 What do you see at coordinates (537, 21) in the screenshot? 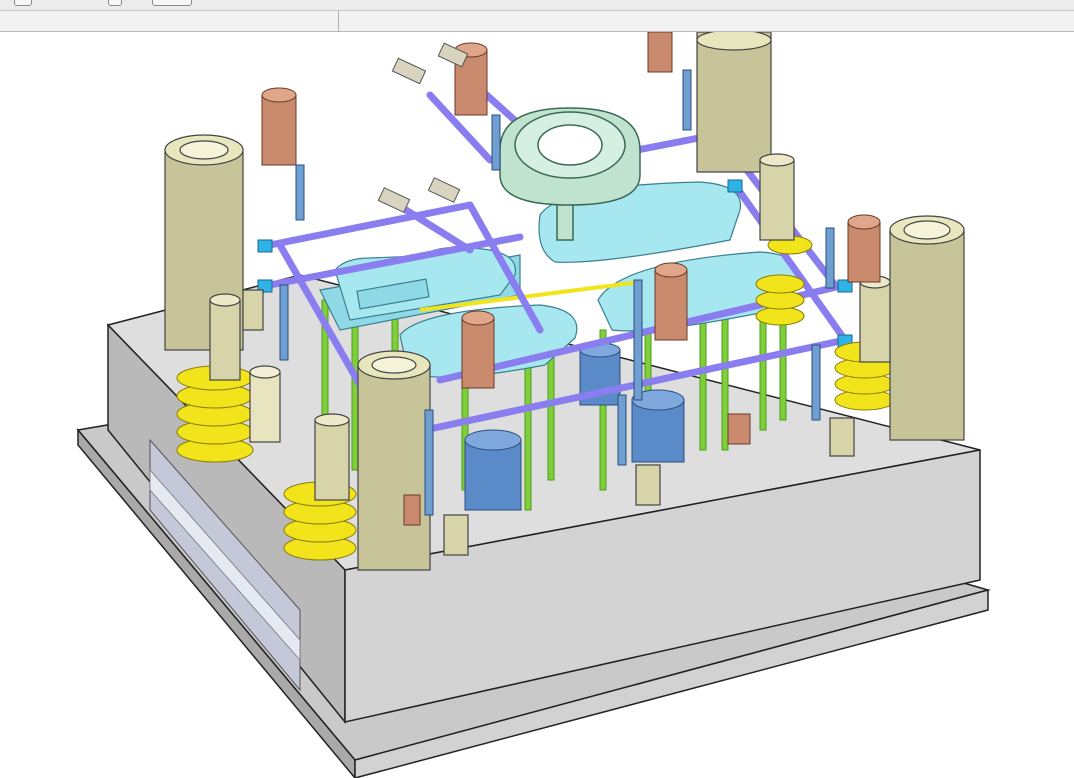
I see `tab-bar` at bounding box center [537, 21].